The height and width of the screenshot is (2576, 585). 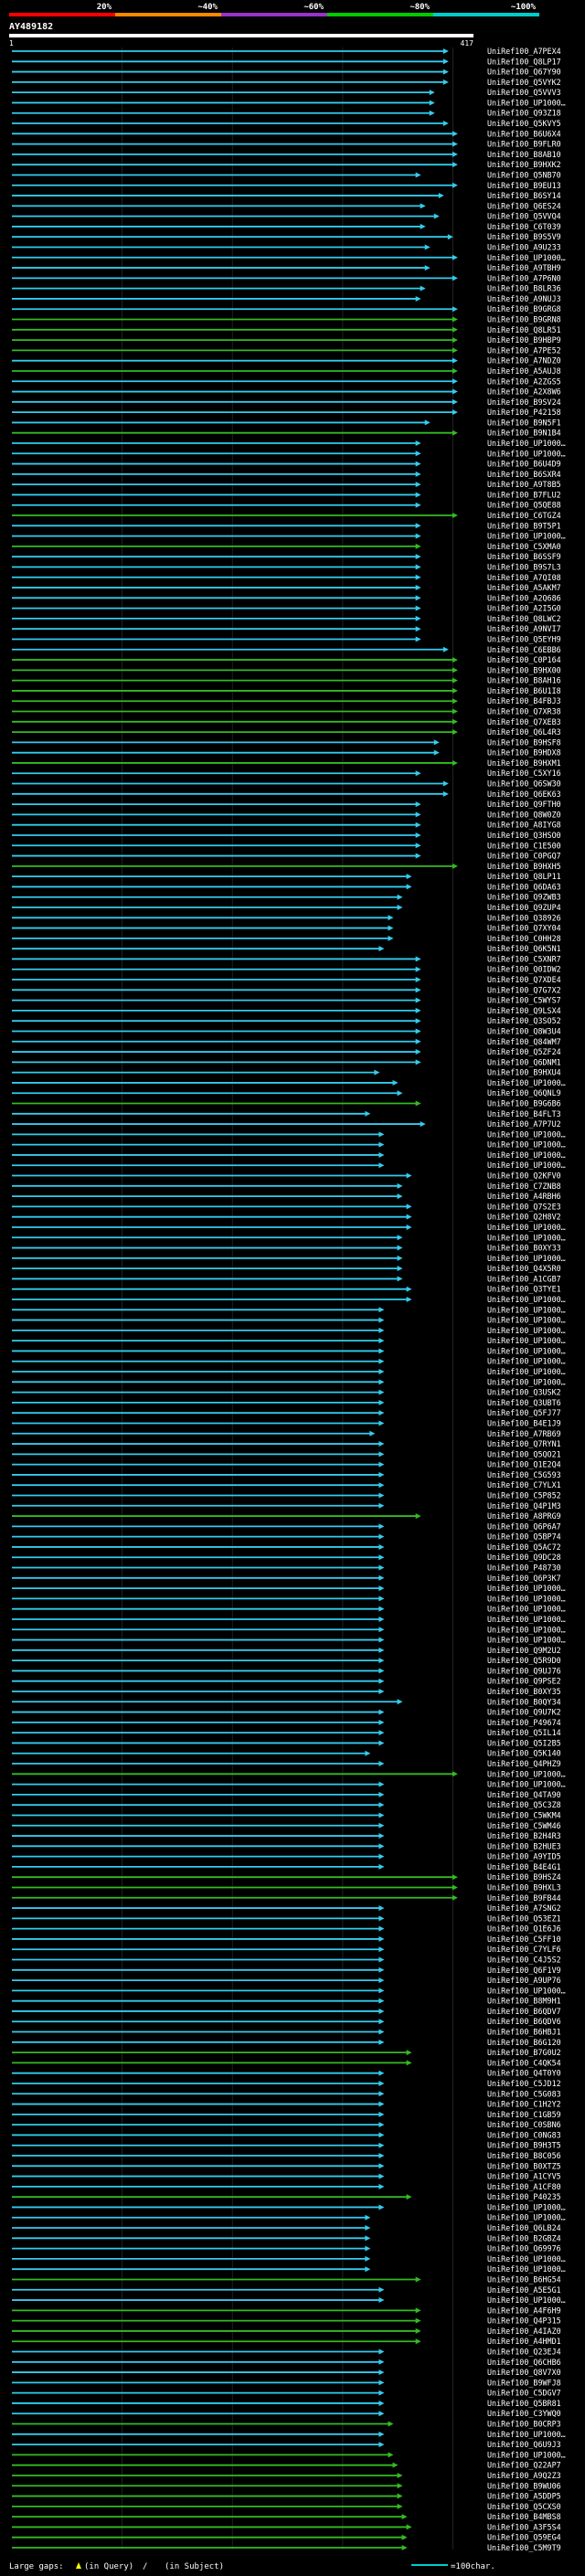 I want to click on hit-label: UniRef100_Q6QNL9, so click(x=524, y=1092).